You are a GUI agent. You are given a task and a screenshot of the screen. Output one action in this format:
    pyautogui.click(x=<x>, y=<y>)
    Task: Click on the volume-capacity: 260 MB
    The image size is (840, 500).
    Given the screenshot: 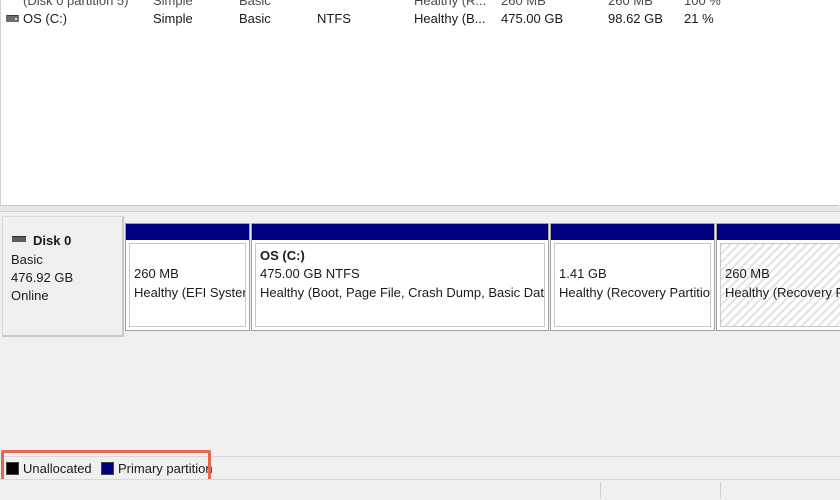 What is the action you would take?
    pyautogui.click(x=523, y=4)
    